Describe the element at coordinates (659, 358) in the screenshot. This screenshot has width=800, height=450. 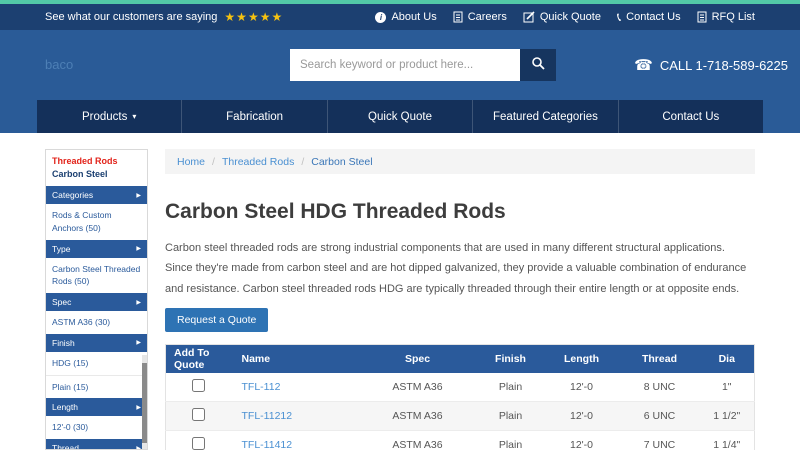
I see `col-header-thread: Thread` at that location.